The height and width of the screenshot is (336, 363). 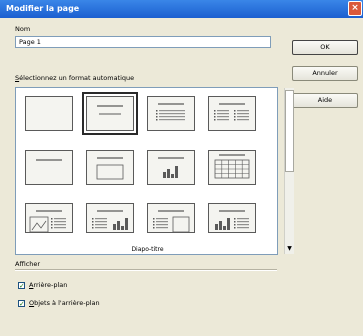 What do you see at coordinates (64, 303) in the screenshot?
I see `background-objects-checkbox-label: Objets à l'arrière-plan` at bounding box center [64, 303].